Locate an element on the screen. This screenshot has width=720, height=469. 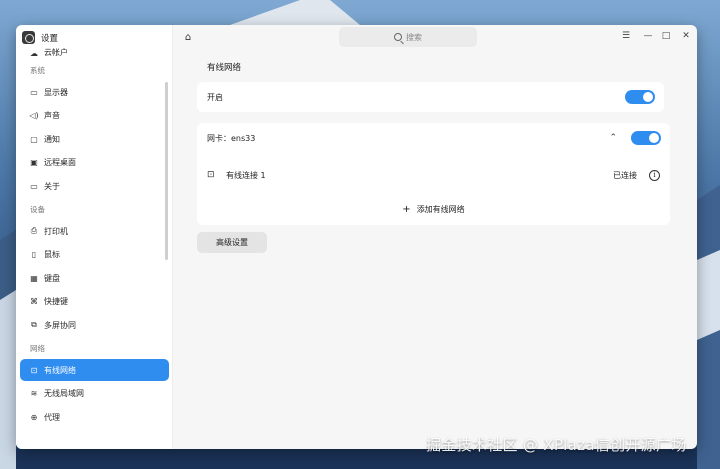
multi-screen-icon: ⧉ is located at coordinates (34, 324).